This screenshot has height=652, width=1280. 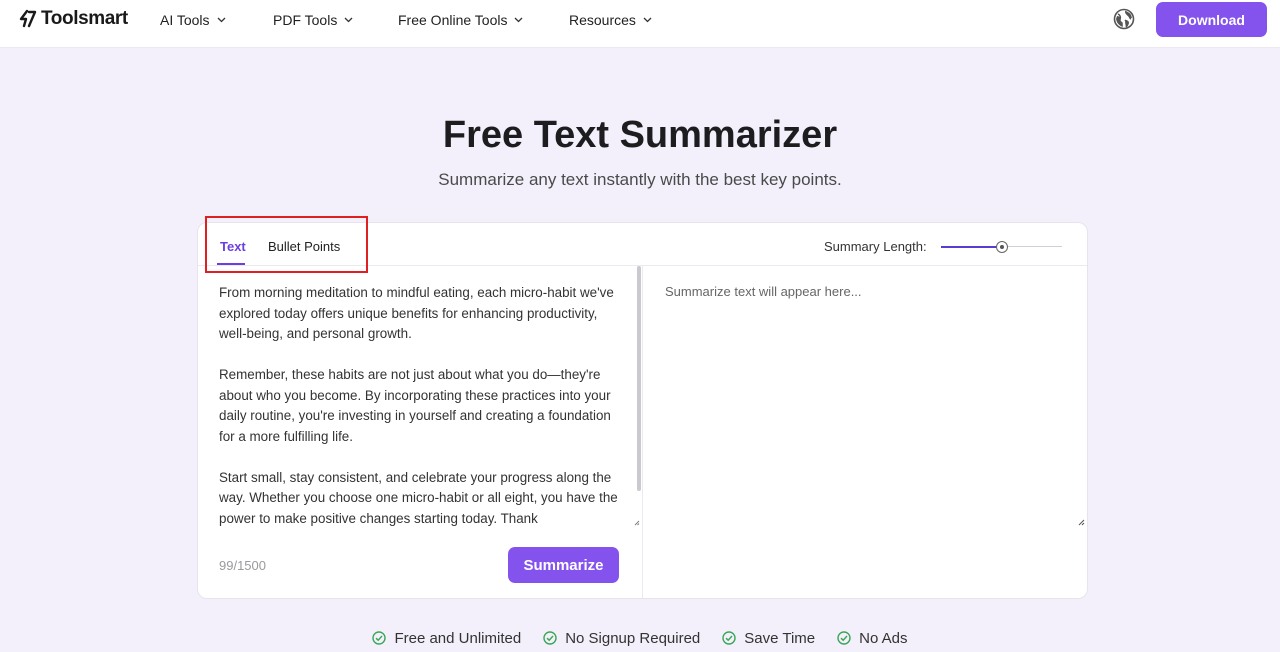 What do you see at coordinates (1124, 19) in the screenshot?
I see `globe-icon` at bounding box center [1124, 19].